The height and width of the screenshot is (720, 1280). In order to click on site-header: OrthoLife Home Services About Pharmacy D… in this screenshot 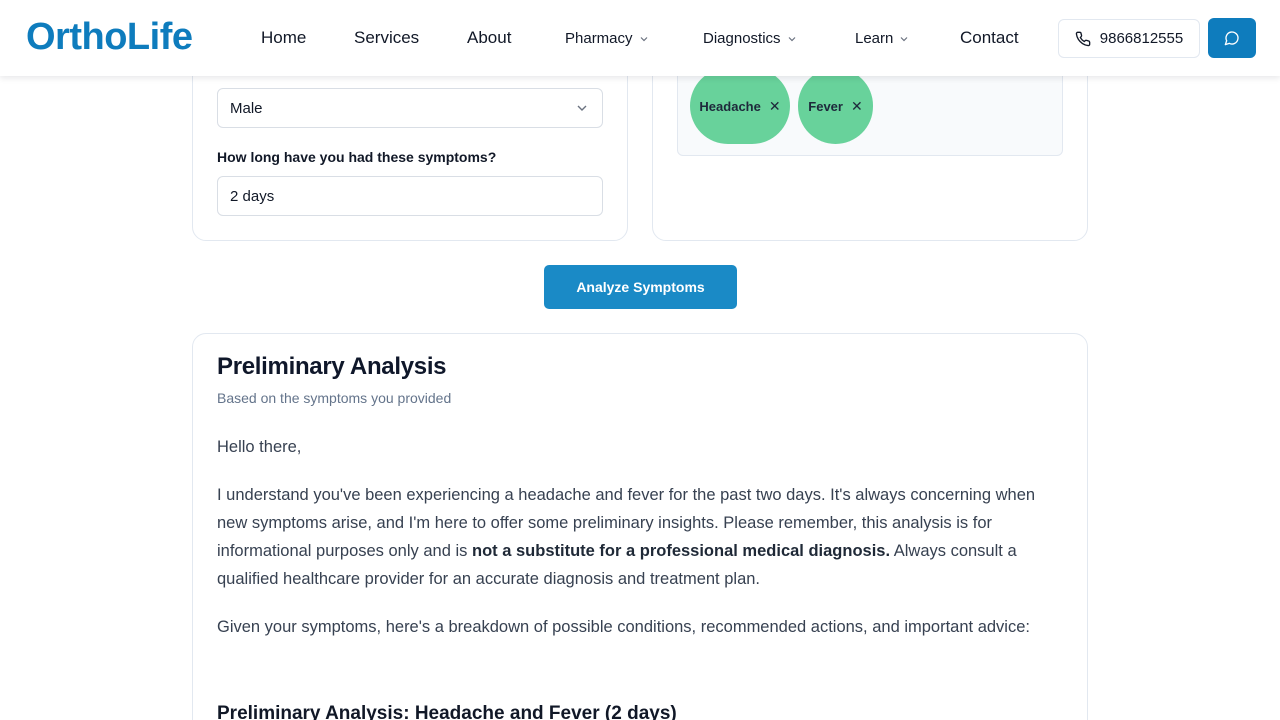, I will do `click(640, 38)`.